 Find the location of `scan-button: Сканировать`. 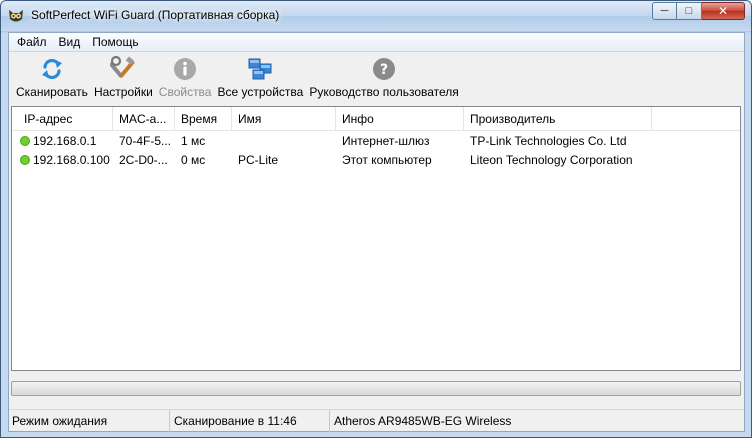

scan-button: Сканировать is located at coordinates (52, 77).